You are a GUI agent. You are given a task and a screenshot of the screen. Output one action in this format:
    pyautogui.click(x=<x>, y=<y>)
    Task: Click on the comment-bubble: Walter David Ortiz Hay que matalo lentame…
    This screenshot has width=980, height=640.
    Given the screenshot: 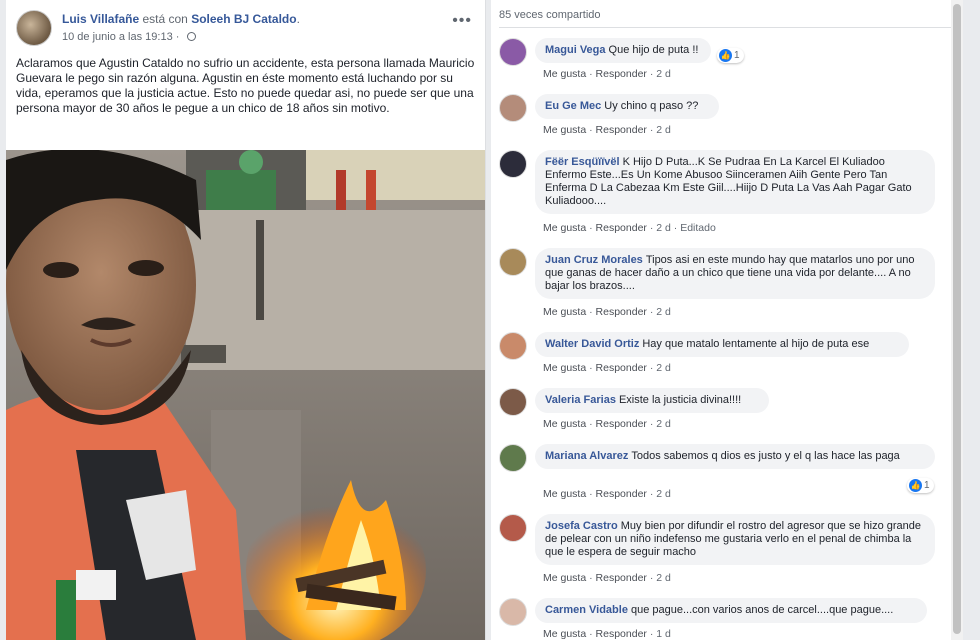 What is the action you would take?
    pyautogui.click(x=722, y=344)
    